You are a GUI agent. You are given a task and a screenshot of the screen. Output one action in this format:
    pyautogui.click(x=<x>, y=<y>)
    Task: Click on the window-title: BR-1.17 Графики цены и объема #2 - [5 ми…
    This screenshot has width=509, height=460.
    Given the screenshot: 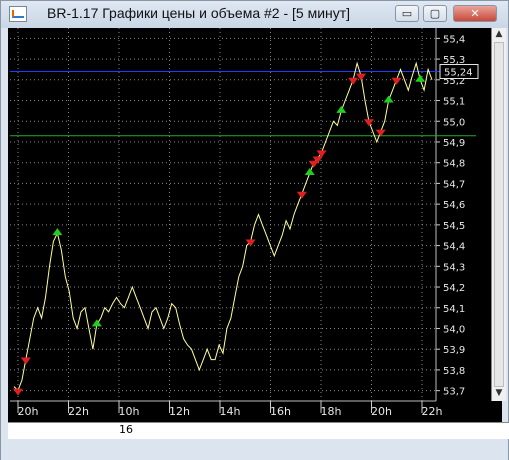 What is the action you would take?
    pyautogui.click(x=199, y=13)
    